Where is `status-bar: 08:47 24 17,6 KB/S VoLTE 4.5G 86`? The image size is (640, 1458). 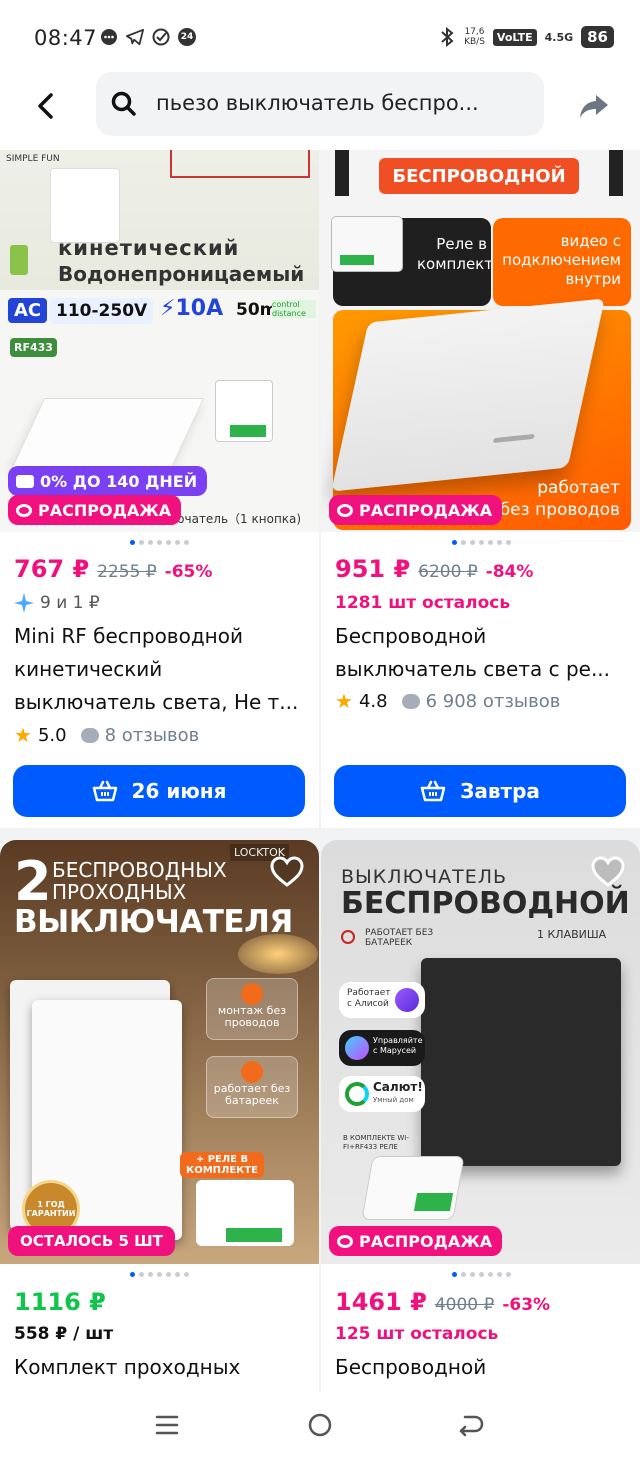
status-bar: 08:47 24 17,6 KB/S VoLTE 4.5G 86 is located at coordinates (320, 35).